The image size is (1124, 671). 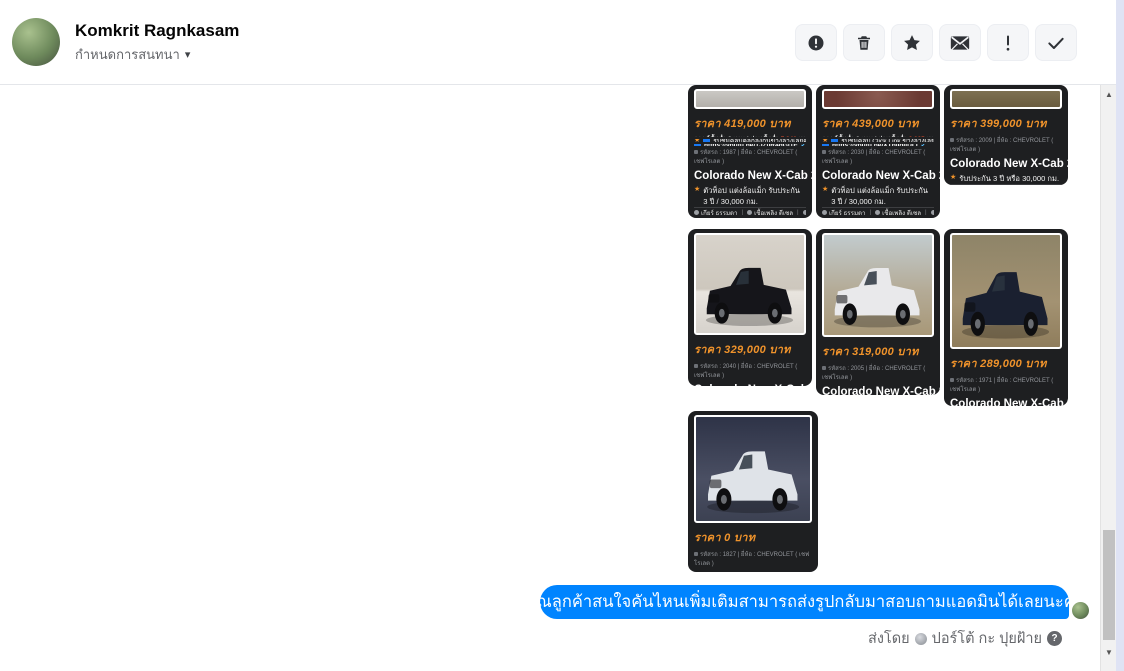 I want to click on delete-button, so click(x=864, y=42).